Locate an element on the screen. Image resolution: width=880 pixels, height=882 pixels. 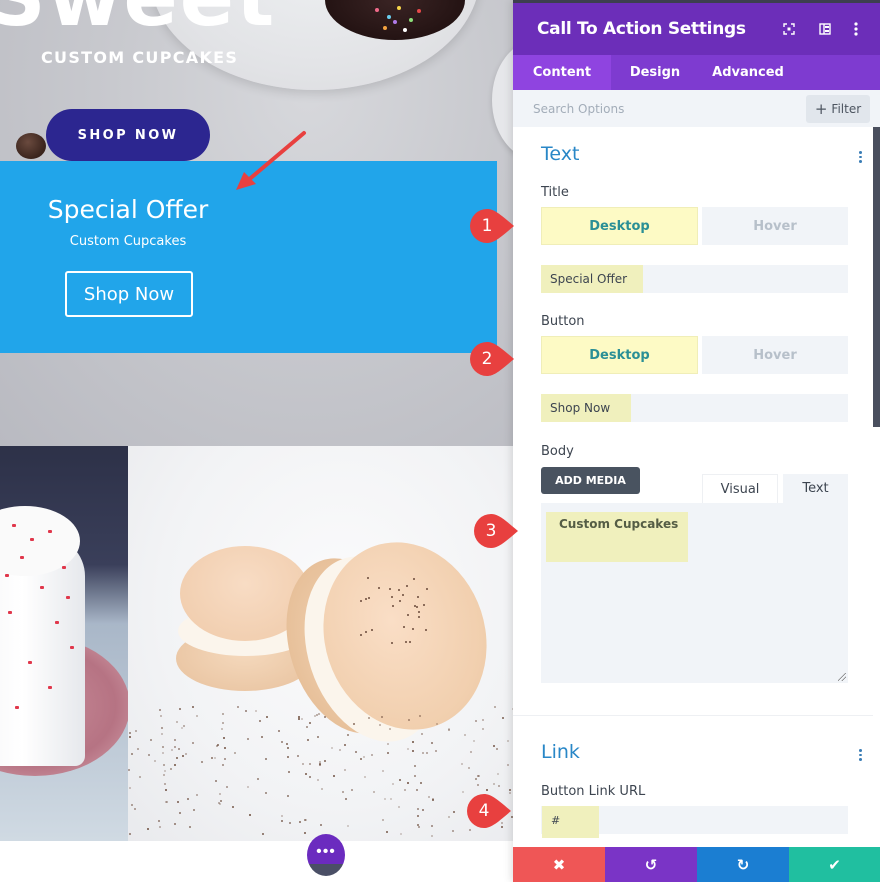
tab-content: Content is located at coordinates (562, 72).